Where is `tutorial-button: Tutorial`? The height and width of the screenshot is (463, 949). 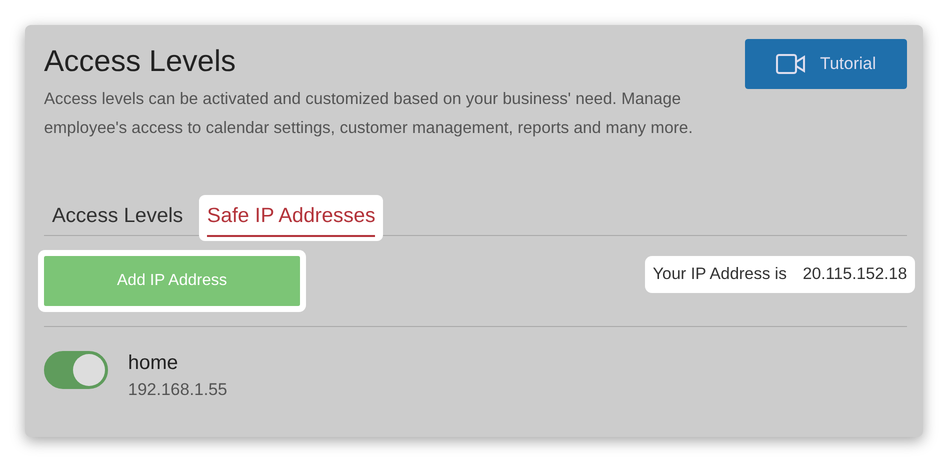
tutorial-button: Tutorial is located at coordinates (826, 64).